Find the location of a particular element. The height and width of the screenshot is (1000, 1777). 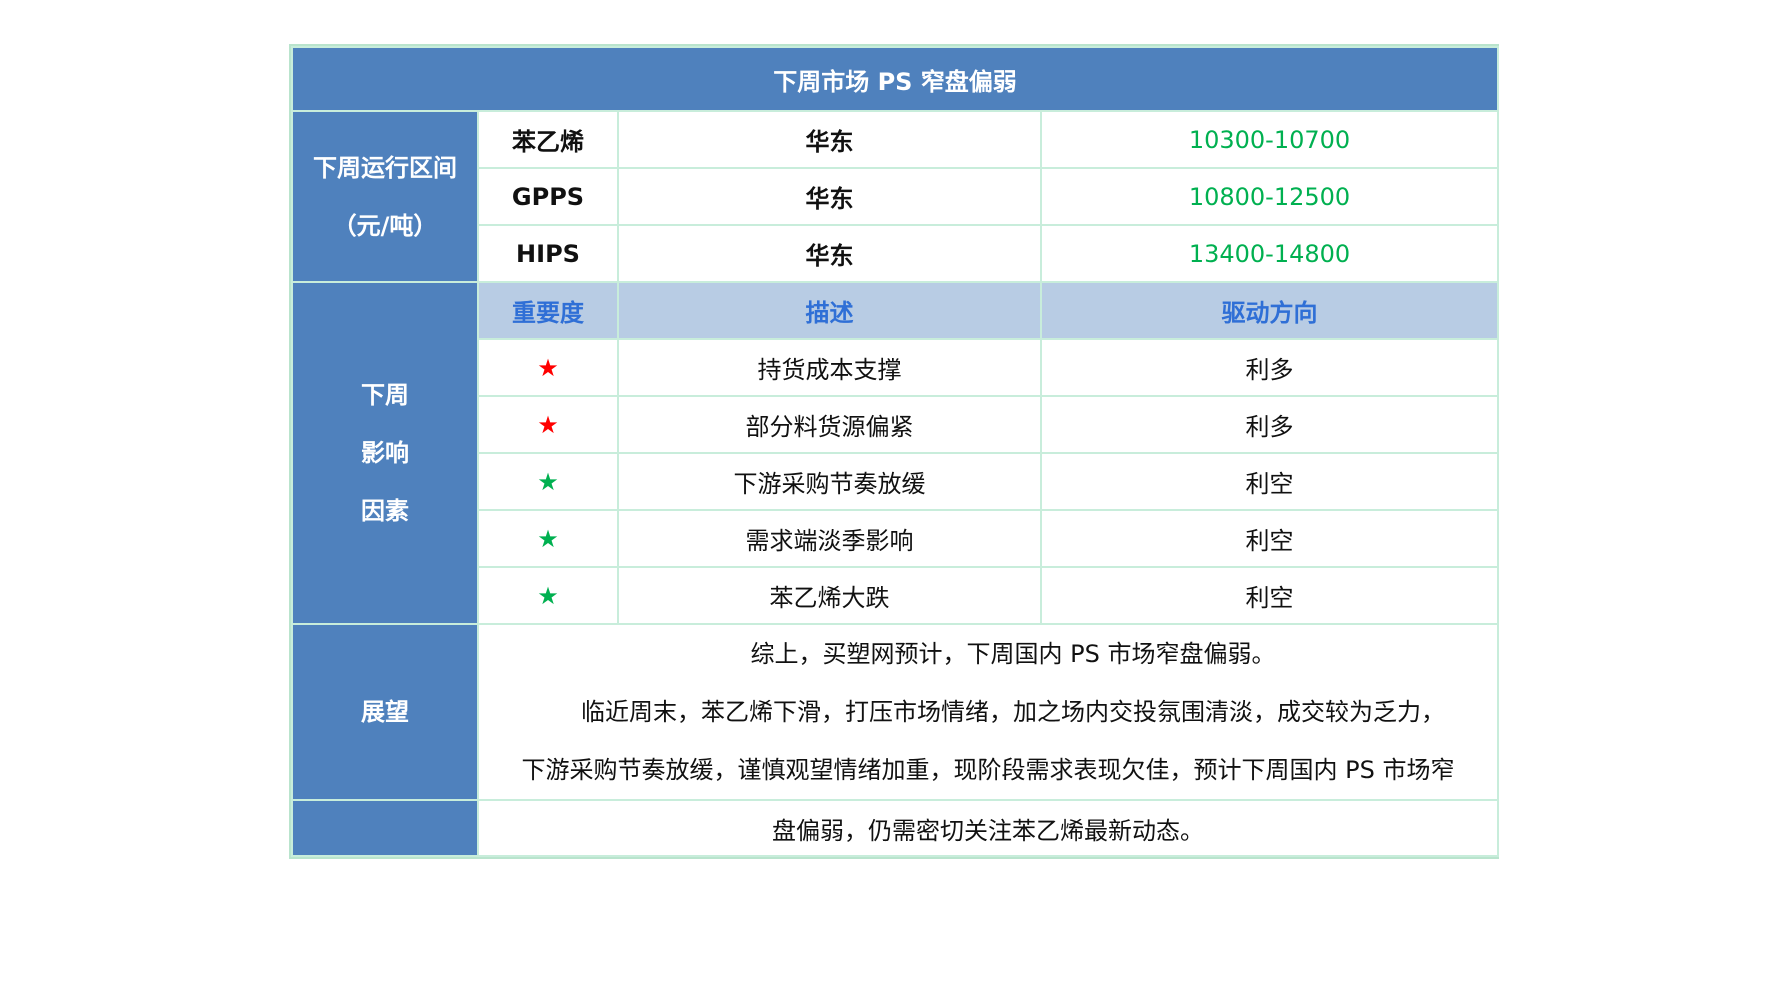

outlook-section-label: 展望 is located at coordinates (385, 712).